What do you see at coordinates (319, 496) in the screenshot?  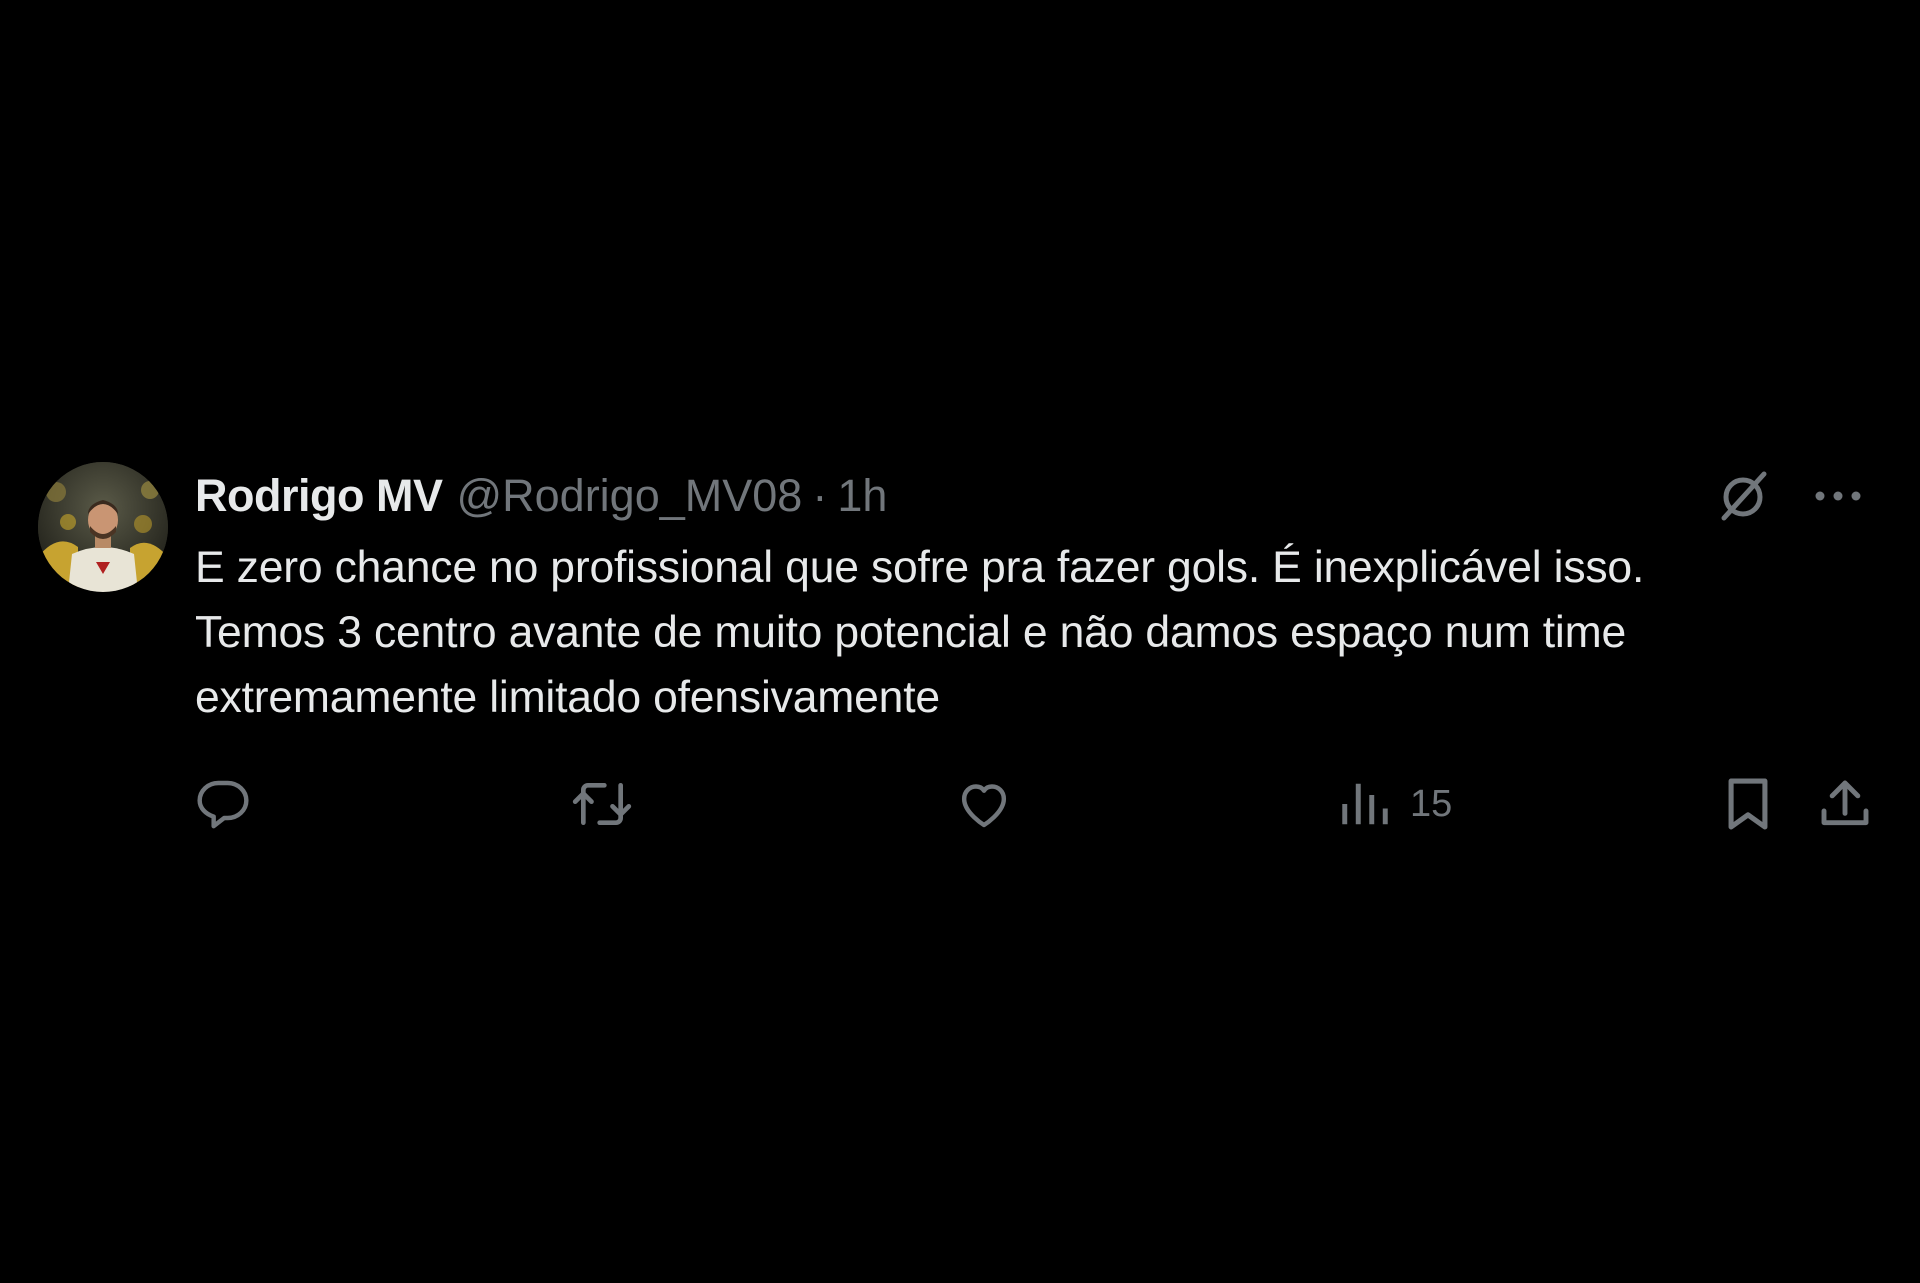 I see `display-name: Rodrigo MV` at bounding box center [319, 496].